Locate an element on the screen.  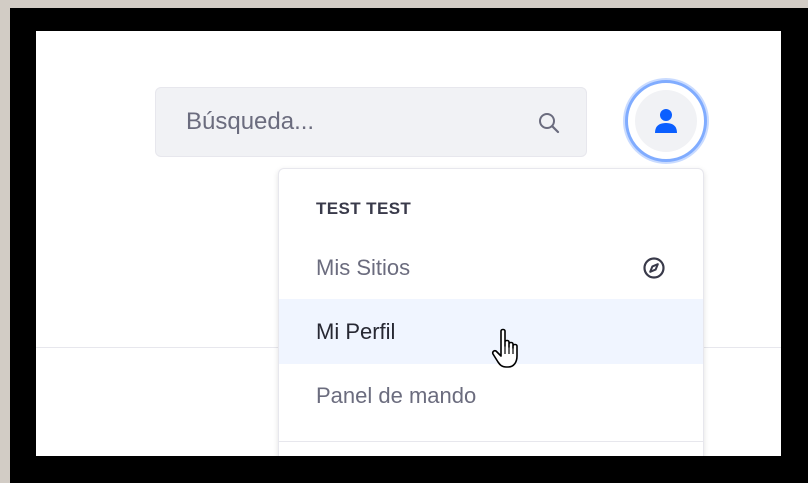
search-icon is located at coordinates (549, 123).